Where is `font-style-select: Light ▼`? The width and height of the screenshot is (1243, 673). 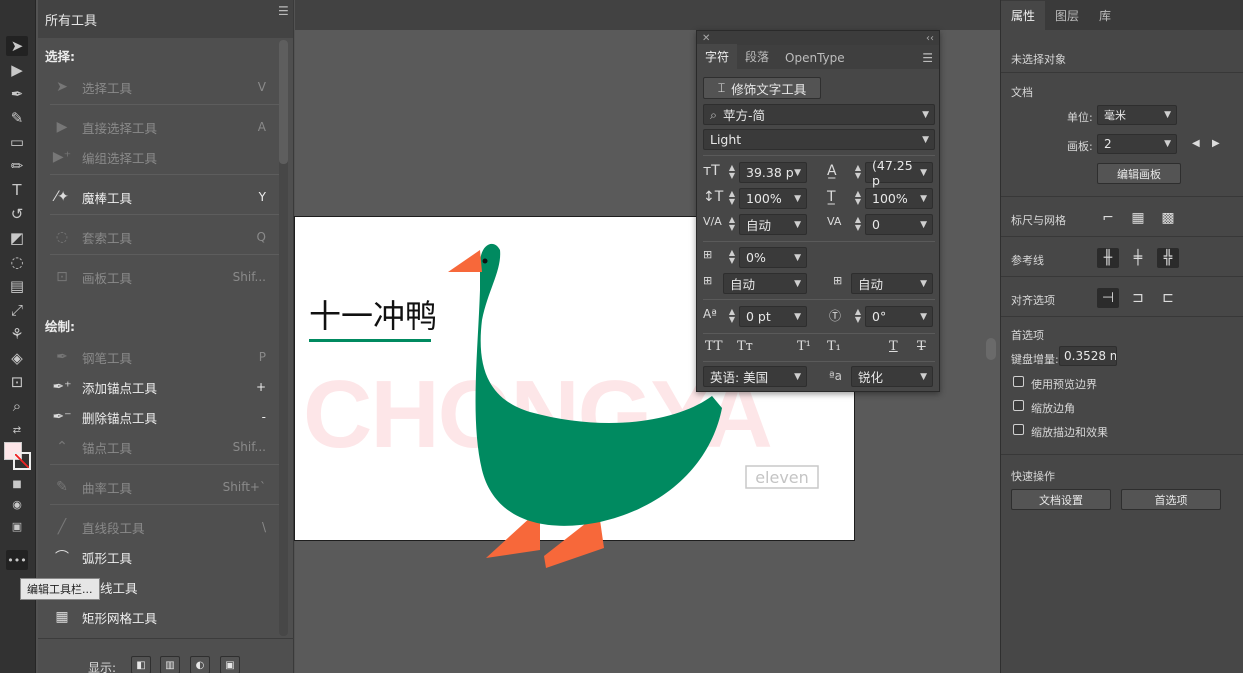 font-style-select: Light ▼ is located at coordinates (819, 139).